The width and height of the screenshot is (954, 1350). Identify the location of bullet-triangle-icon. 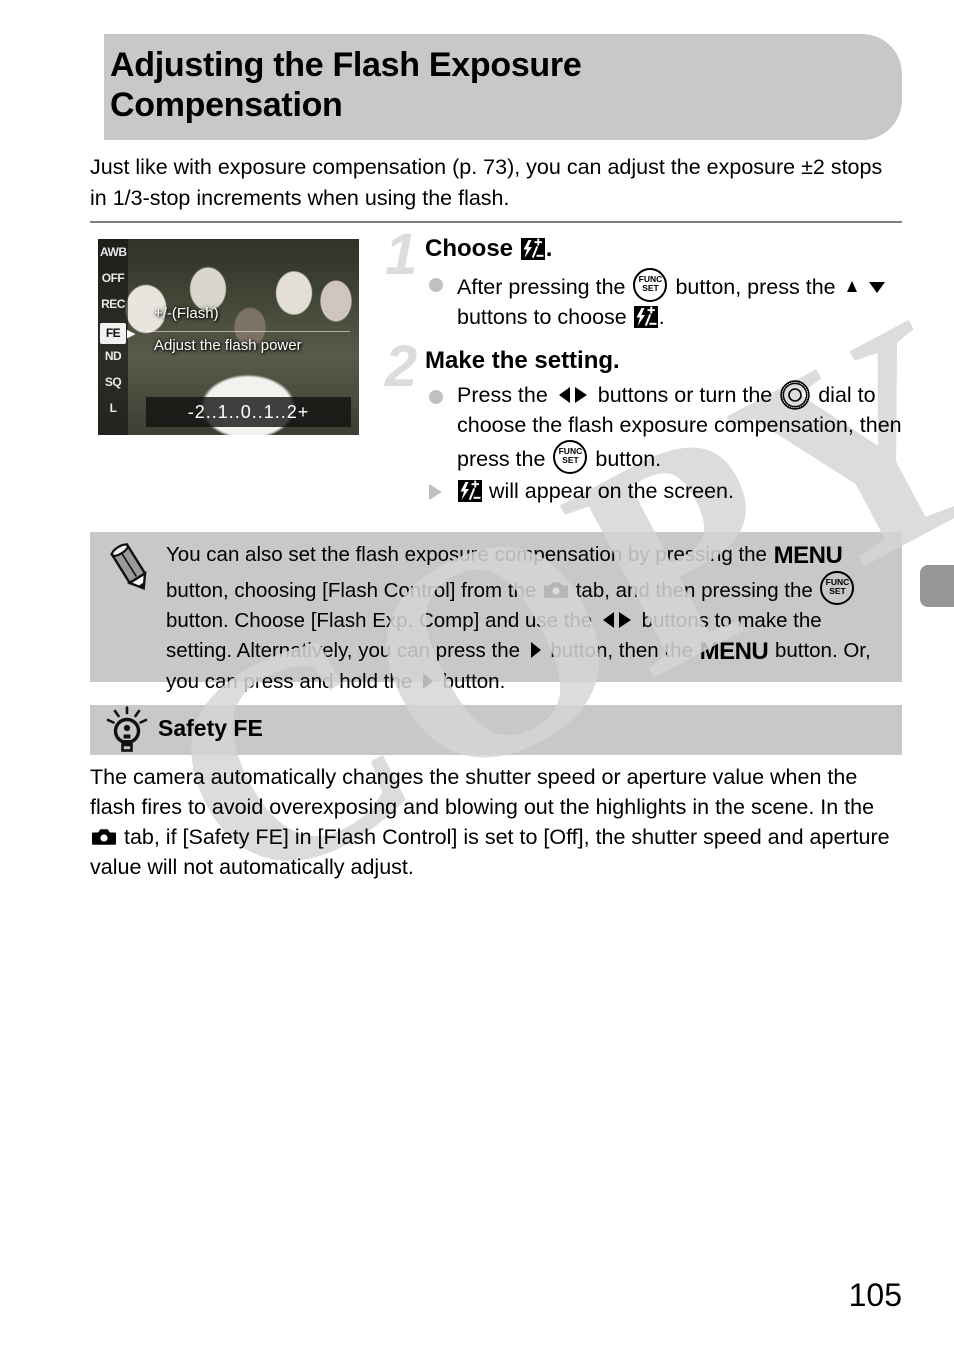
(435, 492).